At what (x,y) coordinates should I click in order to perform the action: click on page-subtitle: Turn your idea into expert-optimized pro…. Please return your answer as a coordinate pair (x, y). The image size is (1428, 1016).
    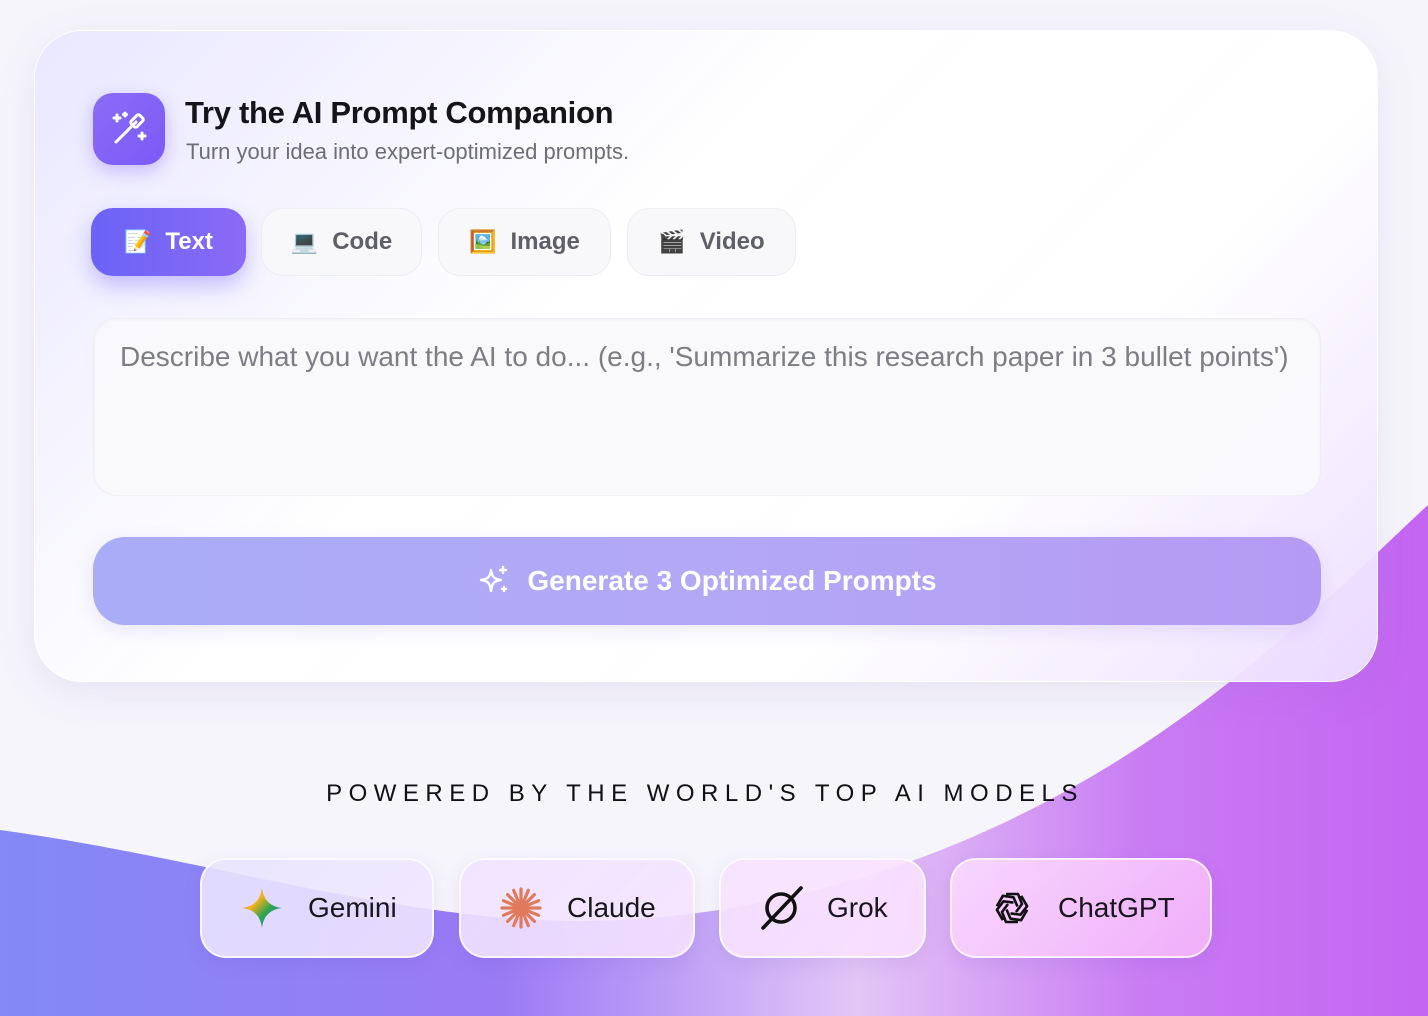
    Looking at the image, I should click on (408, 151).